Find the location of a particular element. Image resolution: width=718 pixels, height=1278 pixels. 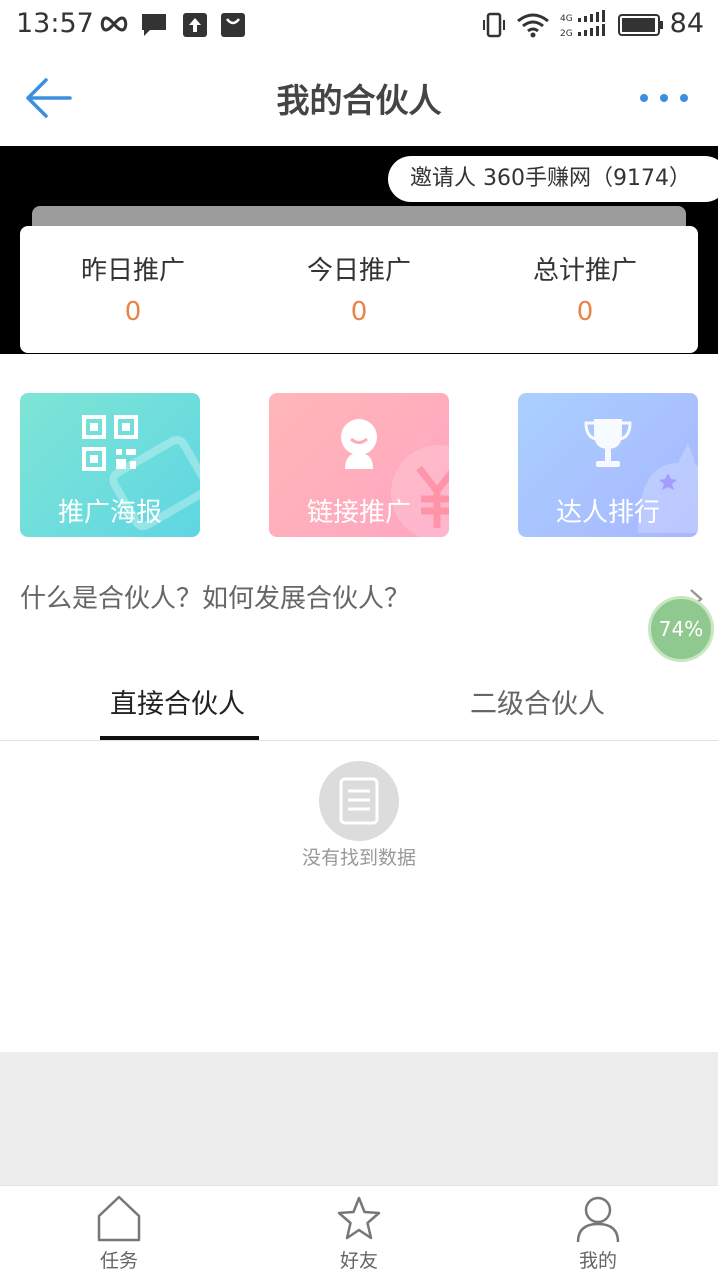

bottom-nav-label: 我的 is located at coordinates (597, 1261).